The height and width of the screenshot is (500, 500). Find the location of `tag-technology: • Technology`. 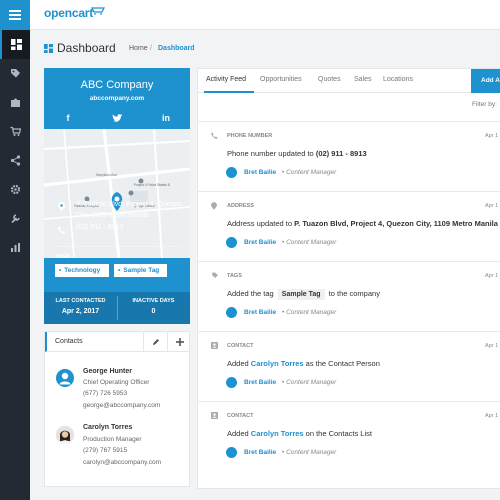

tag-technology: • Technology is located at coordinates (82, 270).